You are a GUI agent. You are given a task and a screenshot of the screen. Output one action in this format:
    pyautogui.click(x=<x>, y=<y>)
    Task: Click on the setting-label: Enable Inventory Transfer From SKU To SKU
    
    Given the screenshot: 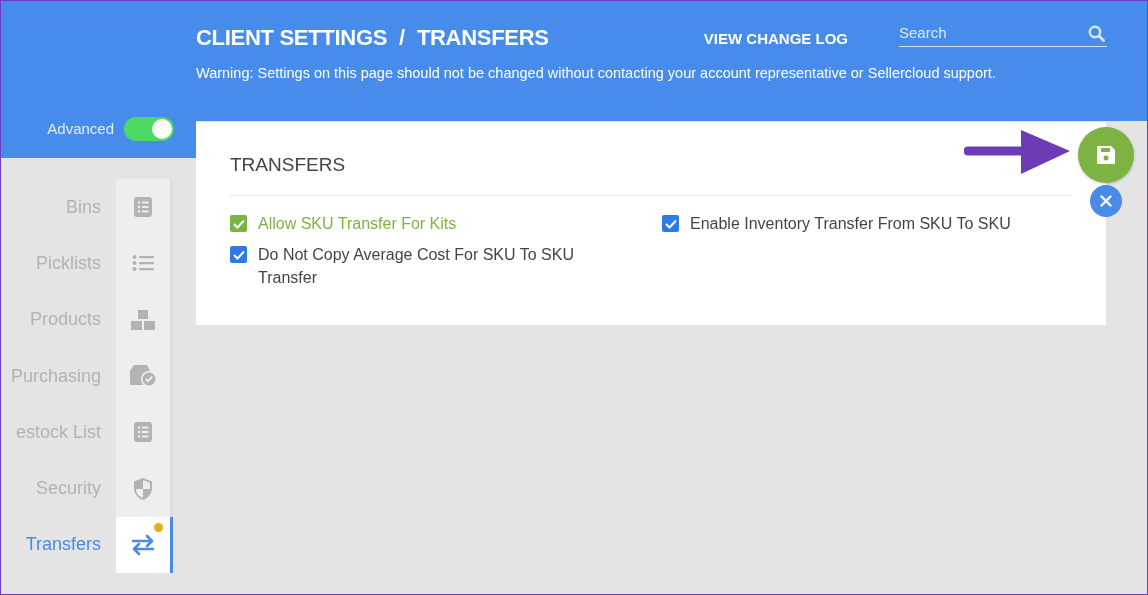 What is the action you would take?
    pyautogui.click(x=850, y=224)
    